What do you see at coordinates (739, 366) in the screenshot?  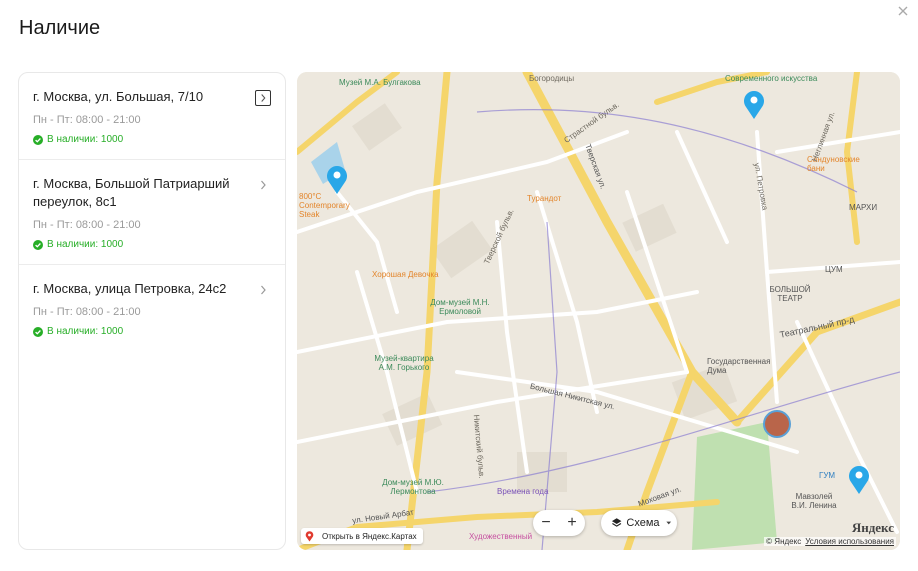 I see `map-label: Государственная Дума` at bounding box center [739, 366].